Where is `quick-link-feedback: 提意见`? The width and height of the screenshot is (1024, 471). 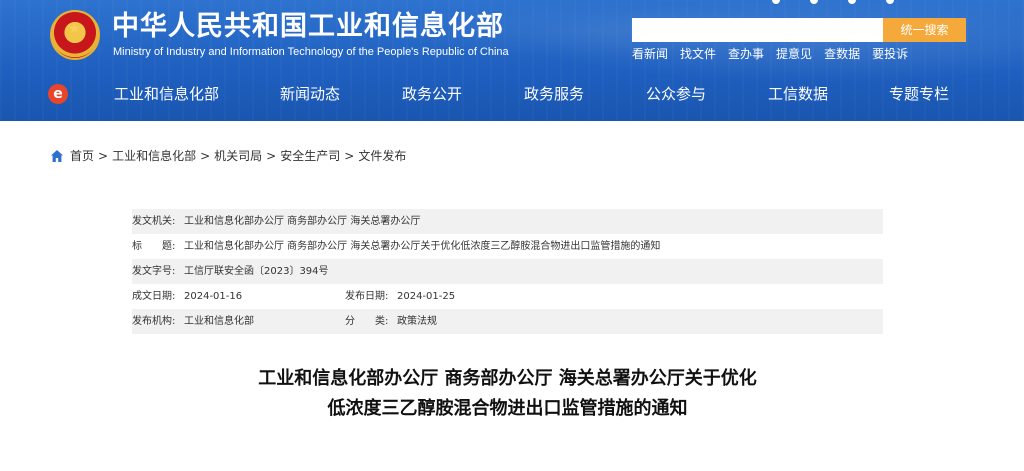
quick-link-feedback: 提意见 is located at coordinates (794, 54).